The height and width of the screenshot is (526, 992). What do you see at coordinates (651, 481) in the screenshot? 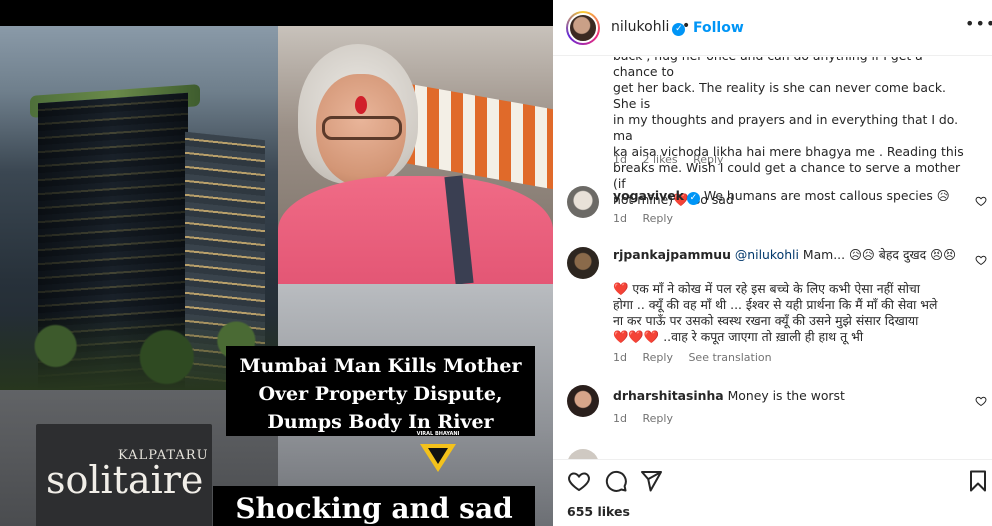
I see `share-icon` at bounding box center [651, 481].